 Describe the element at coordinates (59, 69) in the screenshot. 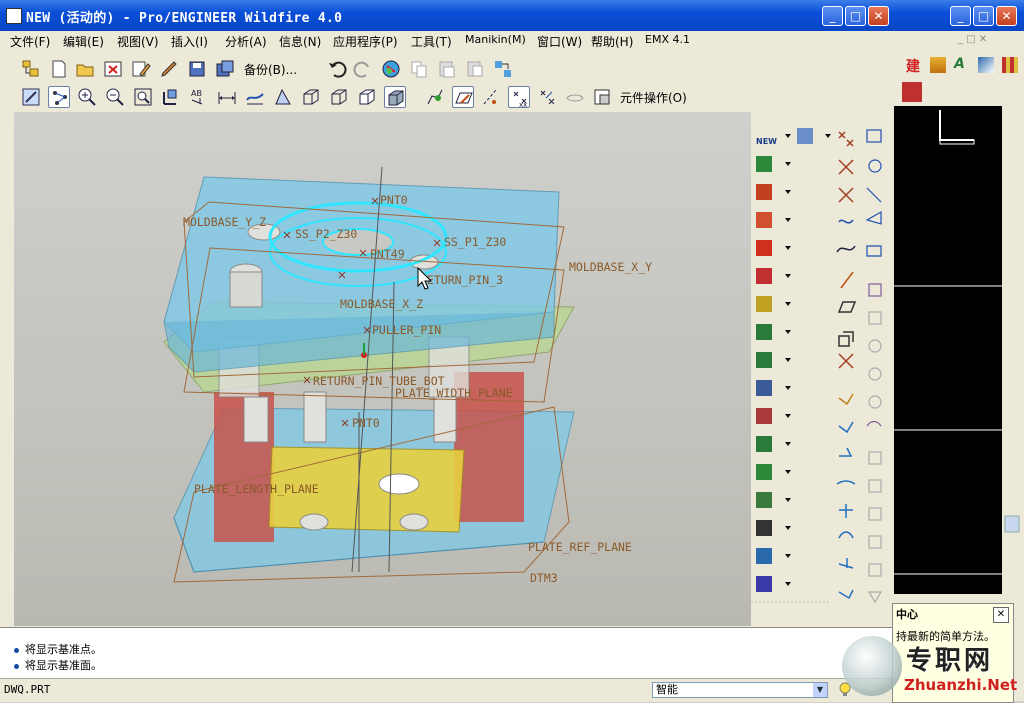

I see `new-file-icon` at that location.